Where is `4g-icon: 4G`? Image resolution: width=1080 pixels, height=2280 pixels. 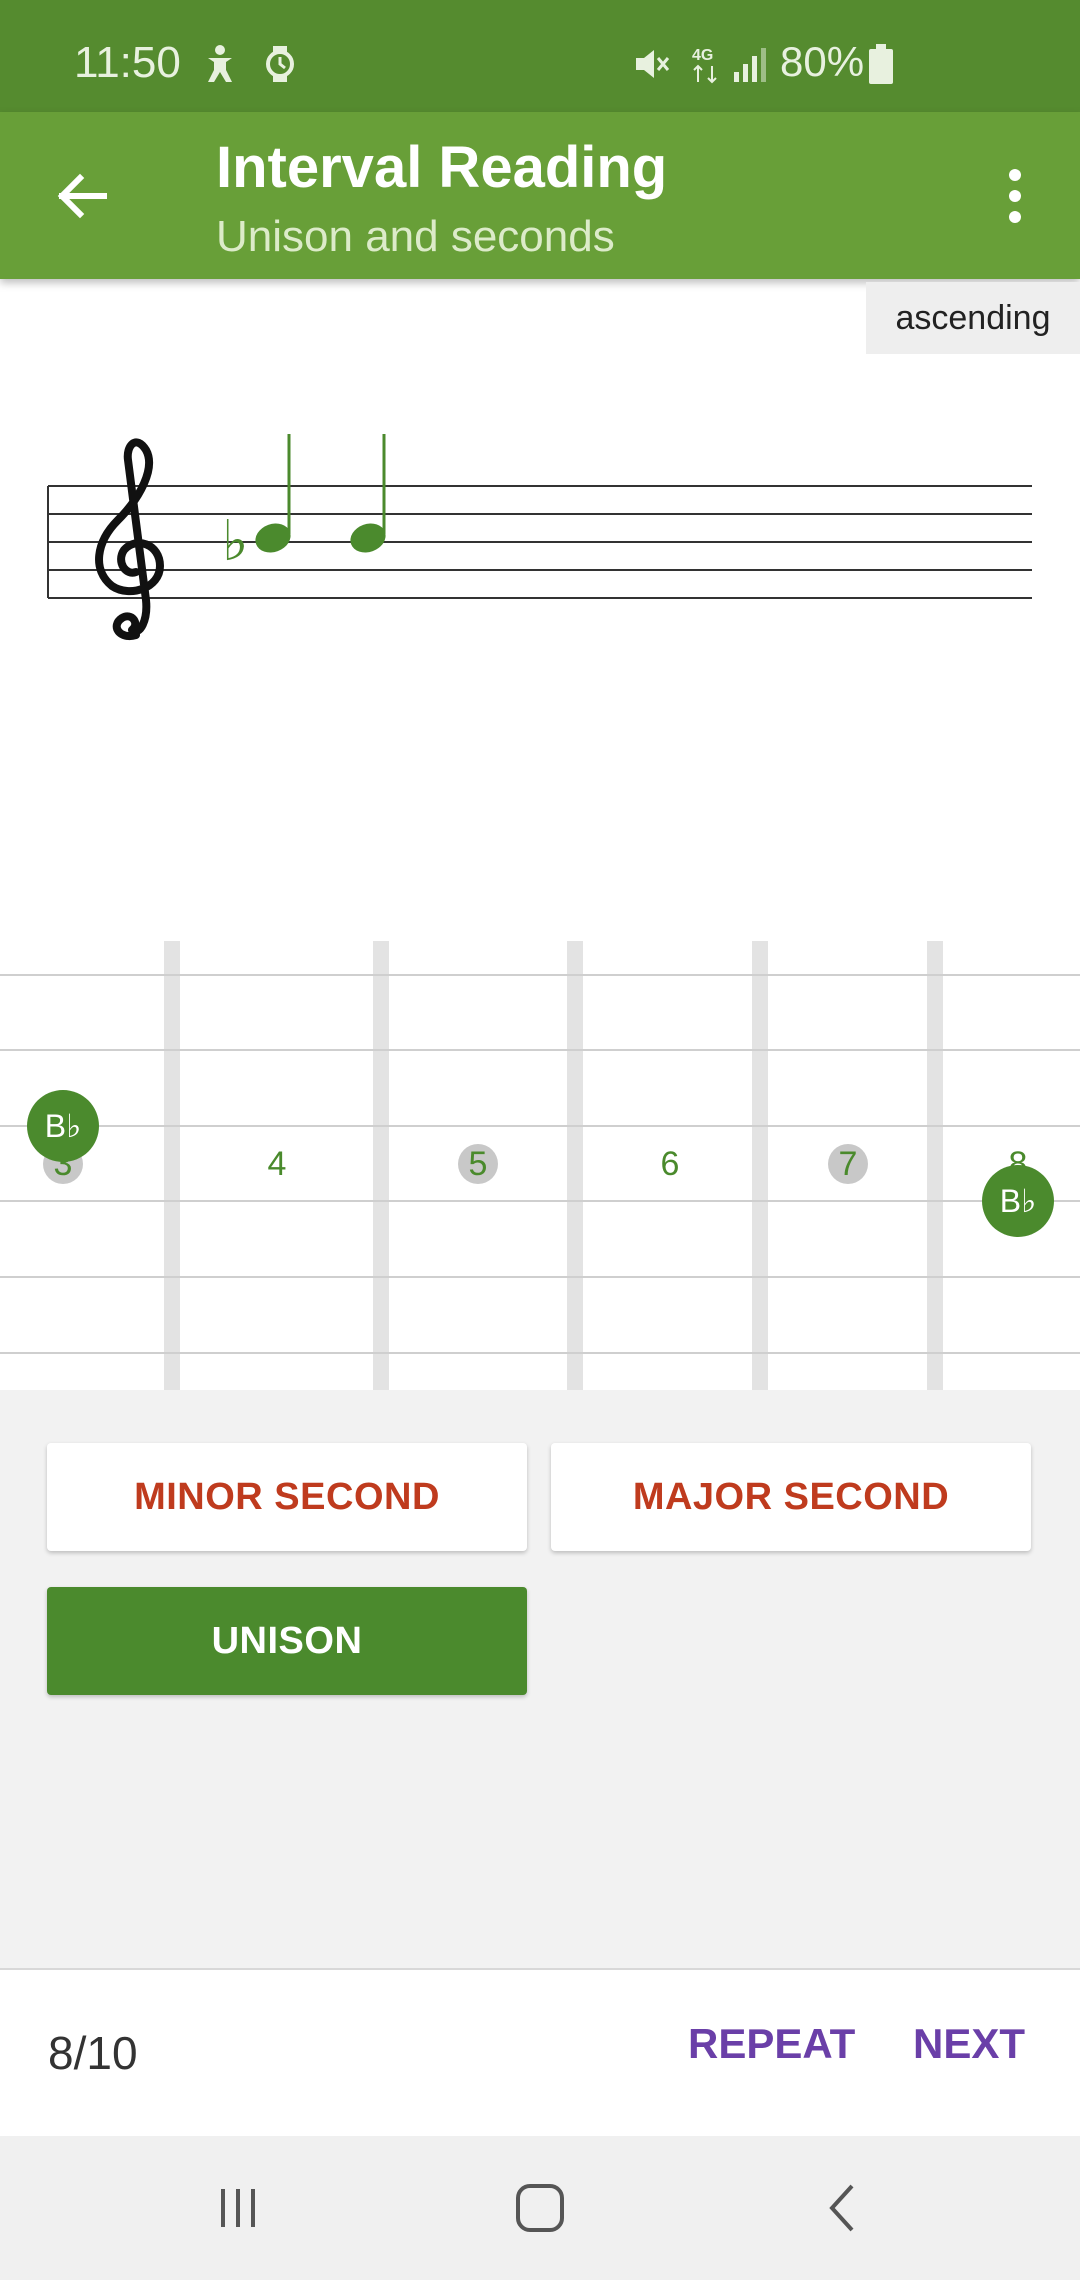
4g-icon: 4G is located at coordinates (704, 65).